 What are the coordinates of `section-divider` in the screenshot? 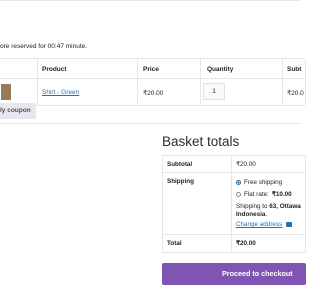 It's located at (150, 123).